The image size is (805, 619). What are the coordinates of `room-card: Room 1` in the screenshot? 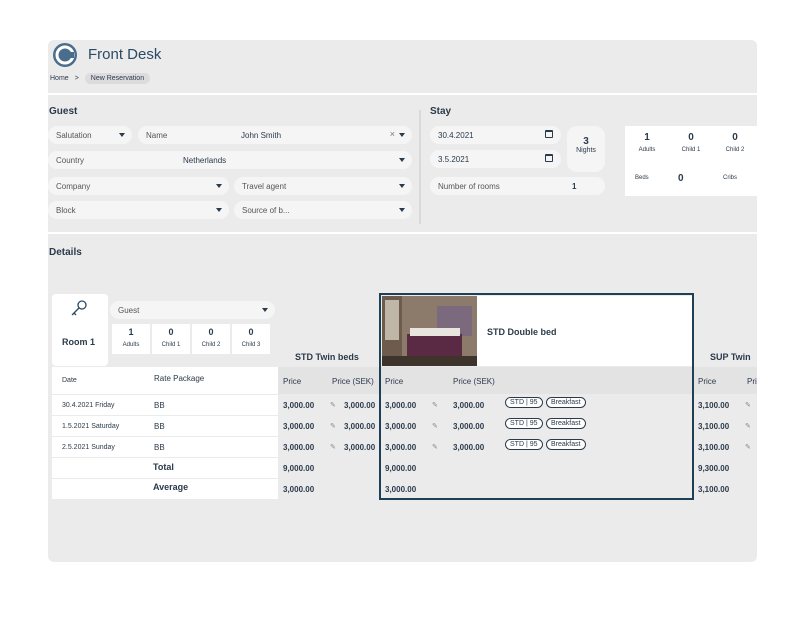 It's located at (80, 330).